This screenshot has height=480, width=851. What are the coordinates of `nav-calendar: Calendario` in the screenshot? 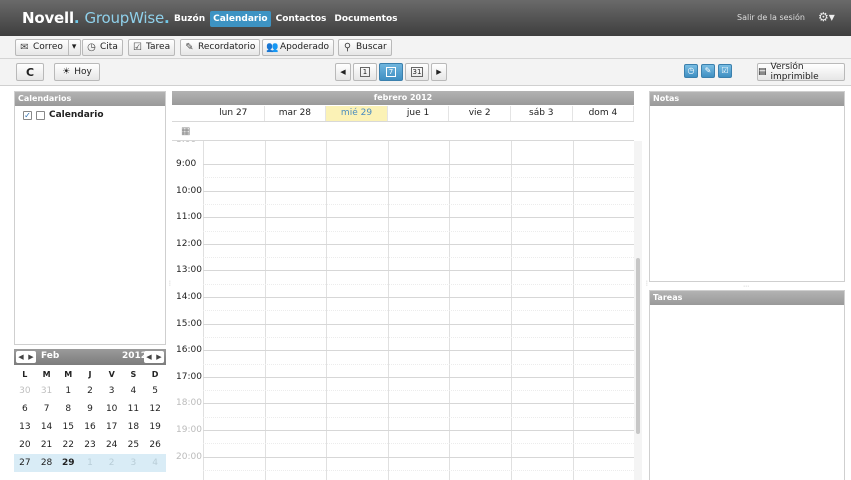 It's located at (240, 19).